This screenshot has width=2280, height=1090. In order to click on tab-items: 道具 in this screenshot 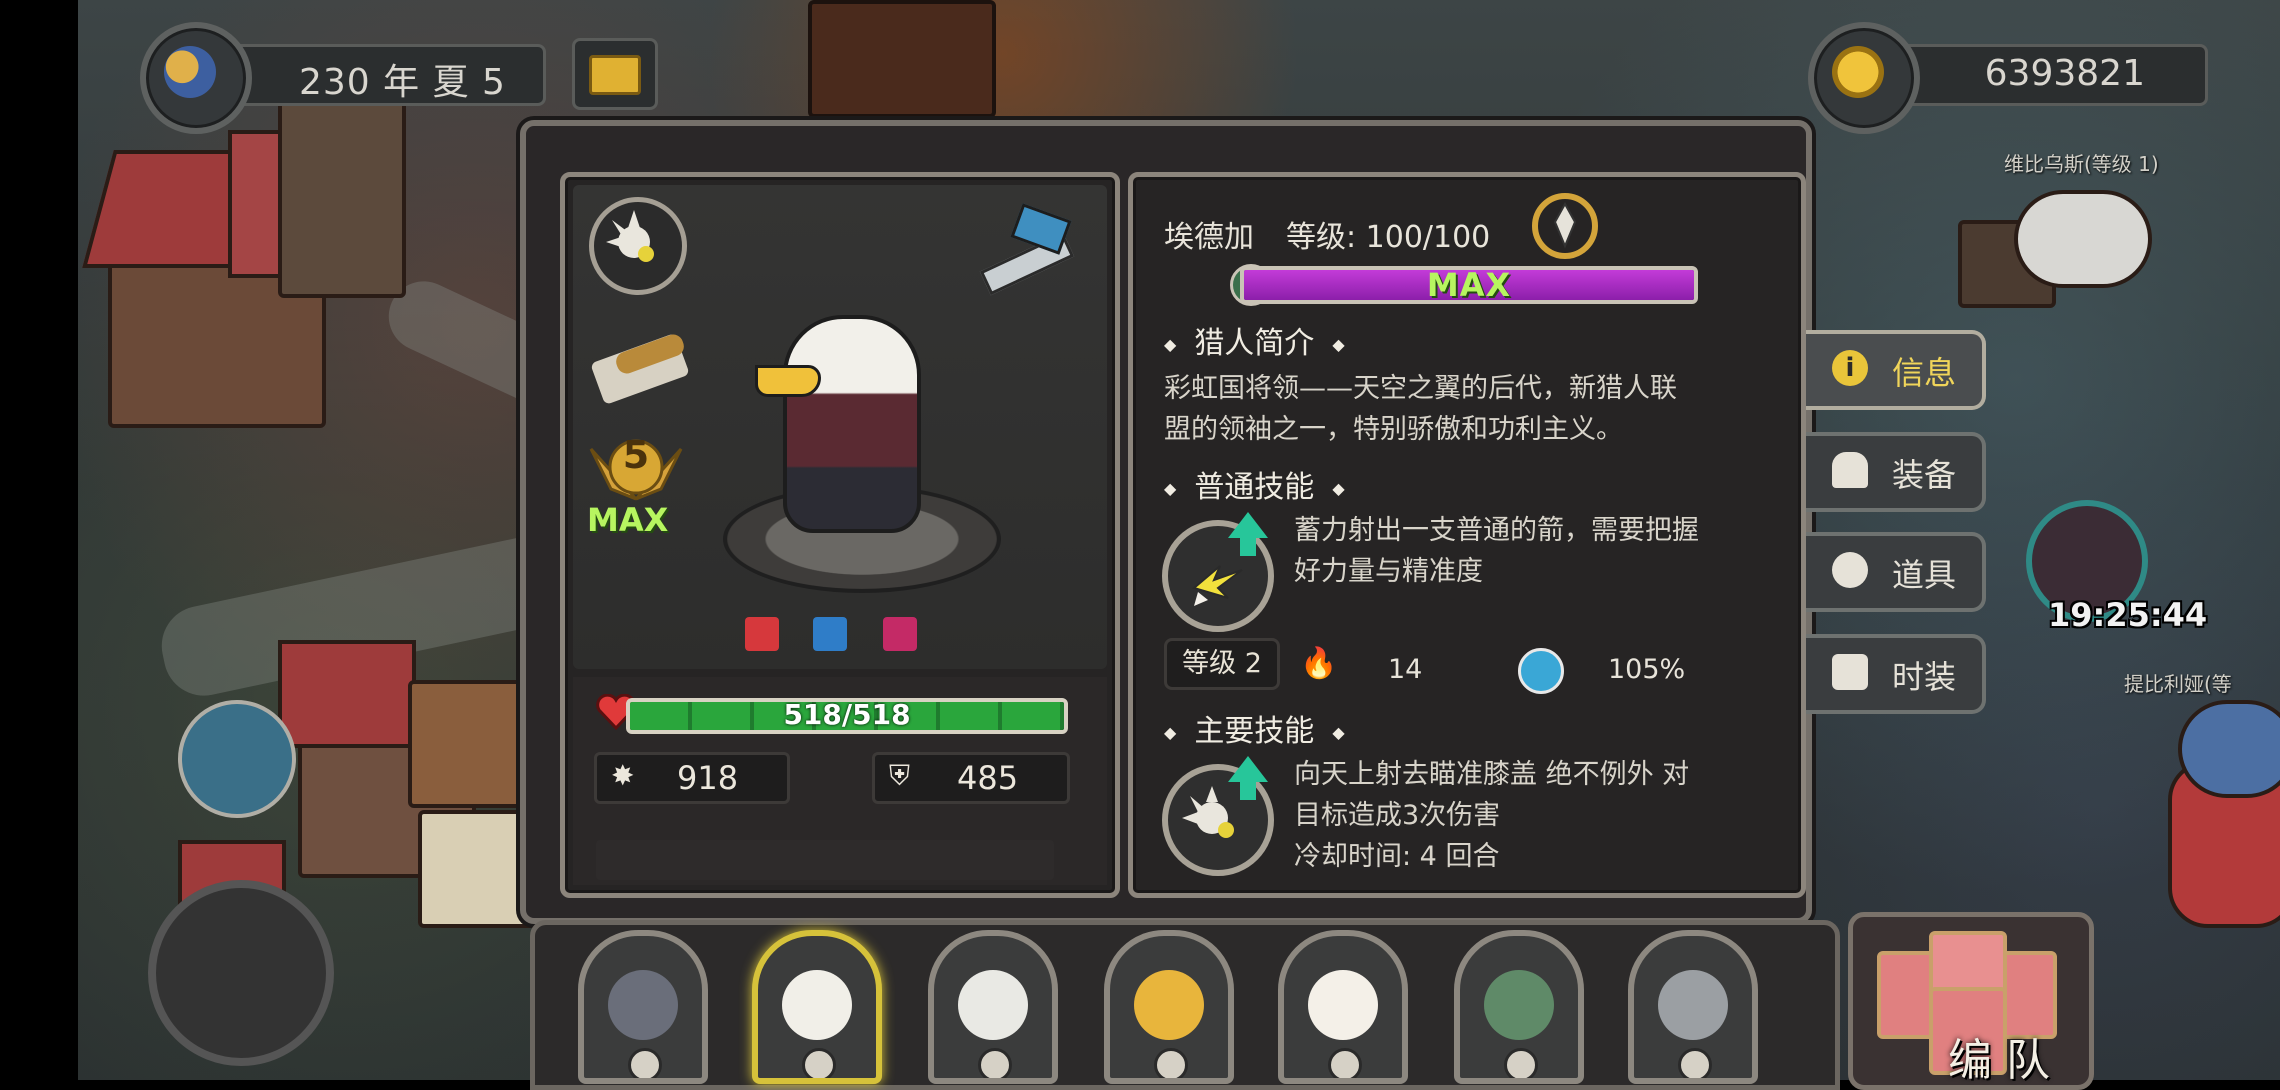, I will do `click(1896, 572)`.